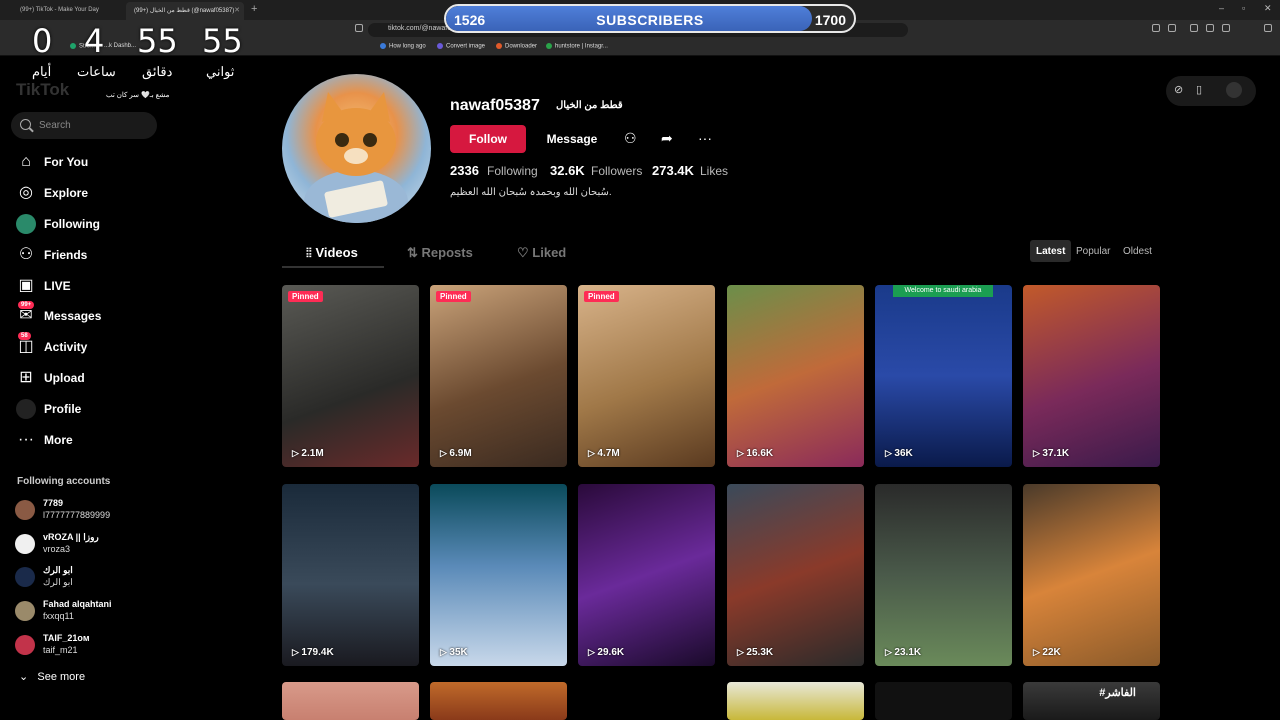 The image size is (1280, 720). What do you see at coordinates (237, 10) in the screenshot?
I see `close-icon: ✕` at bounding box center [237, 10].